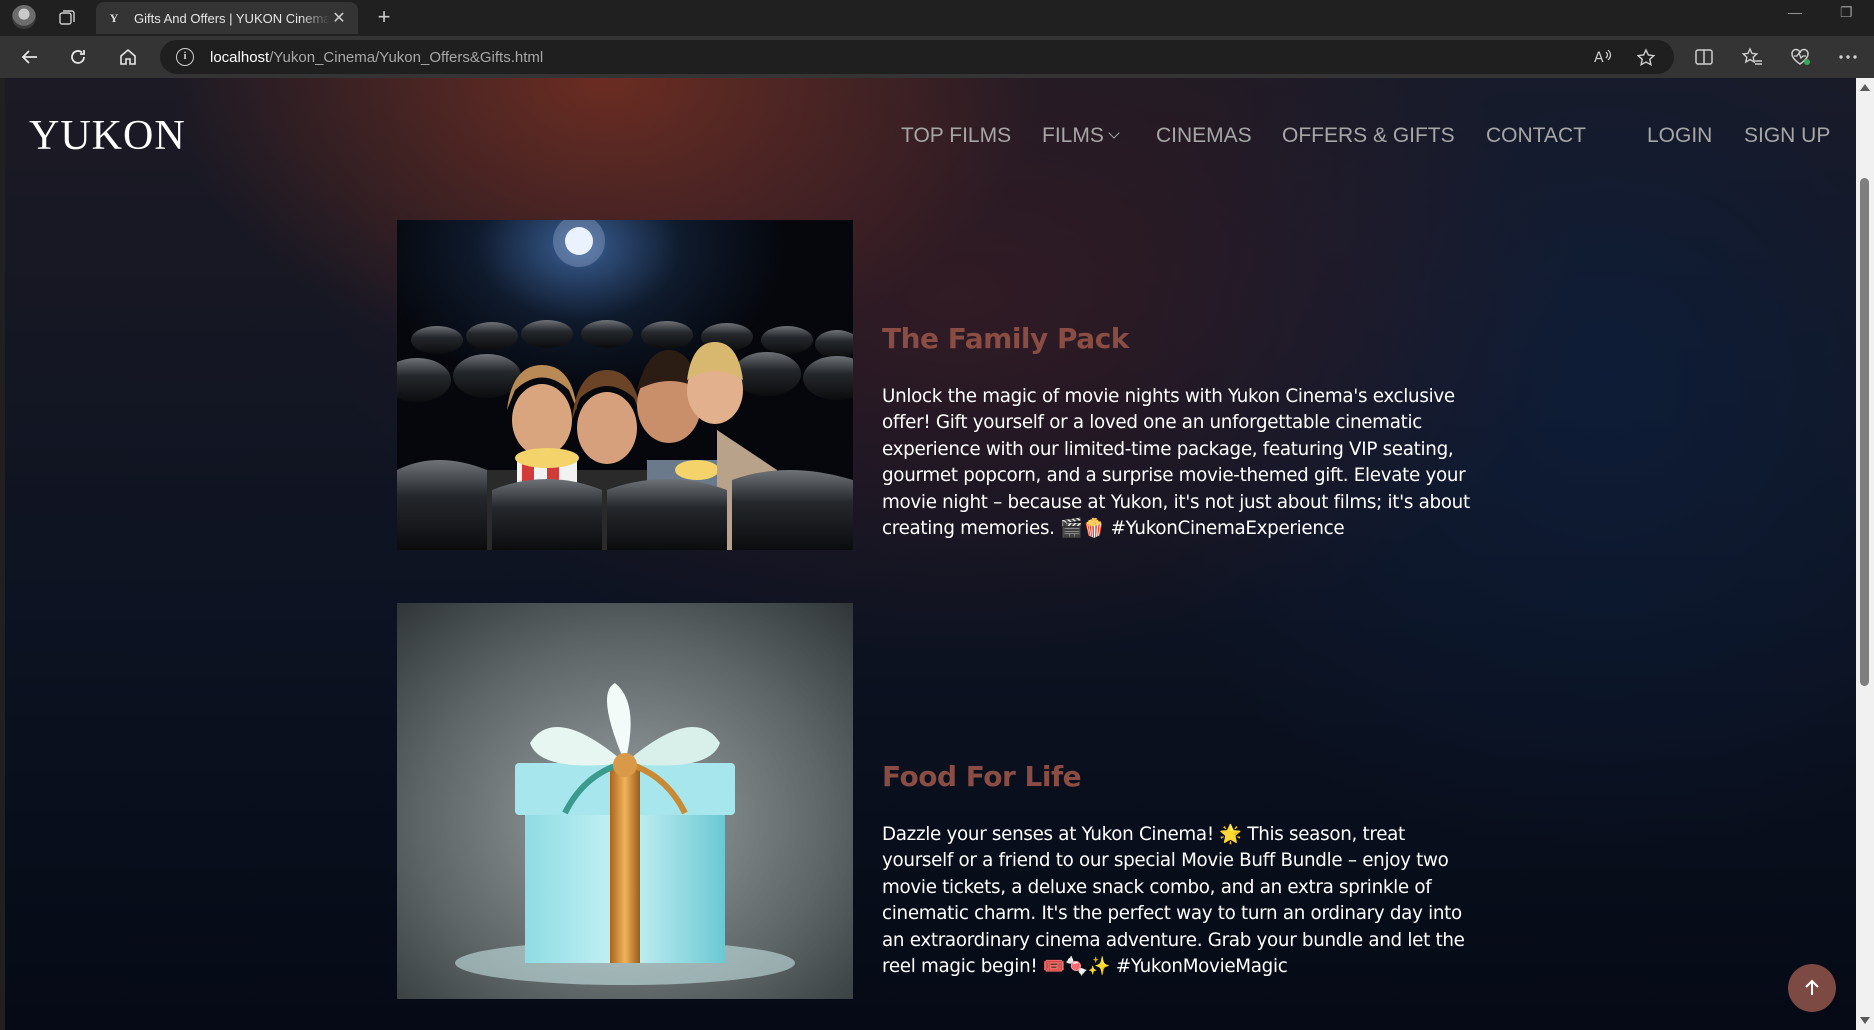 The height and width of the screenshot is (1030, 1874). I want to click on nav-cinemas: CINEMAS, so click(1204, 136).